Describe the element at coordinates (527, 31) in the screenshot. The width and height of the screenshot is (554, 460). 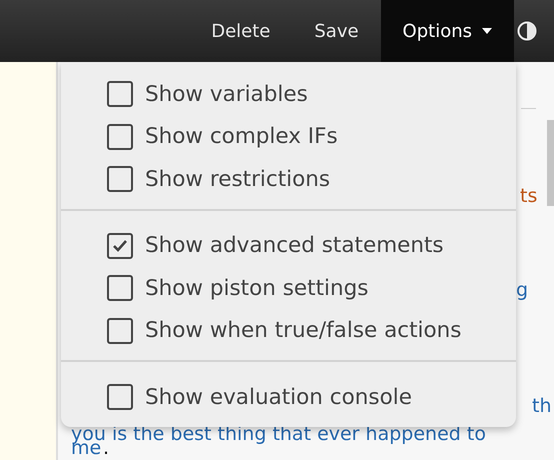
I see `contrast-icon` at that location.